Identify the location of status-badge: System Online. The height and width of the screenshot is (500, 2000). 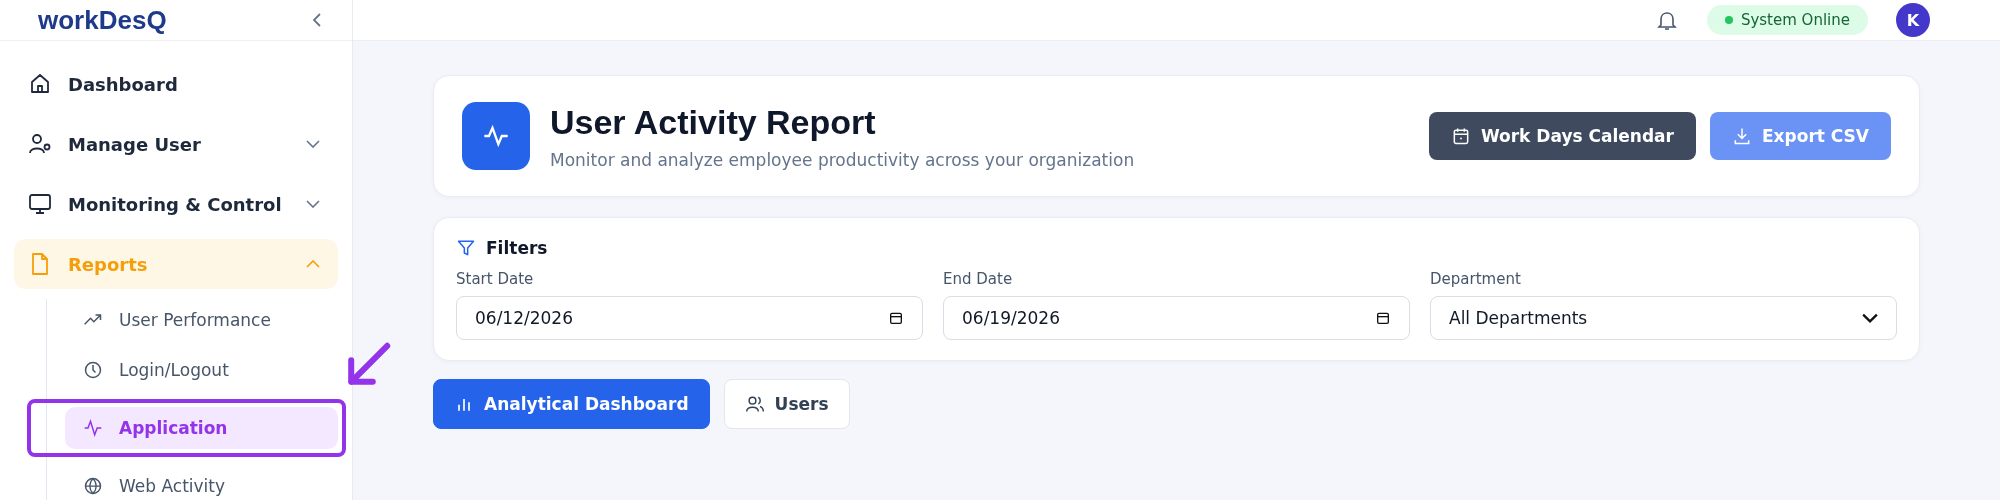
(1787, 20).